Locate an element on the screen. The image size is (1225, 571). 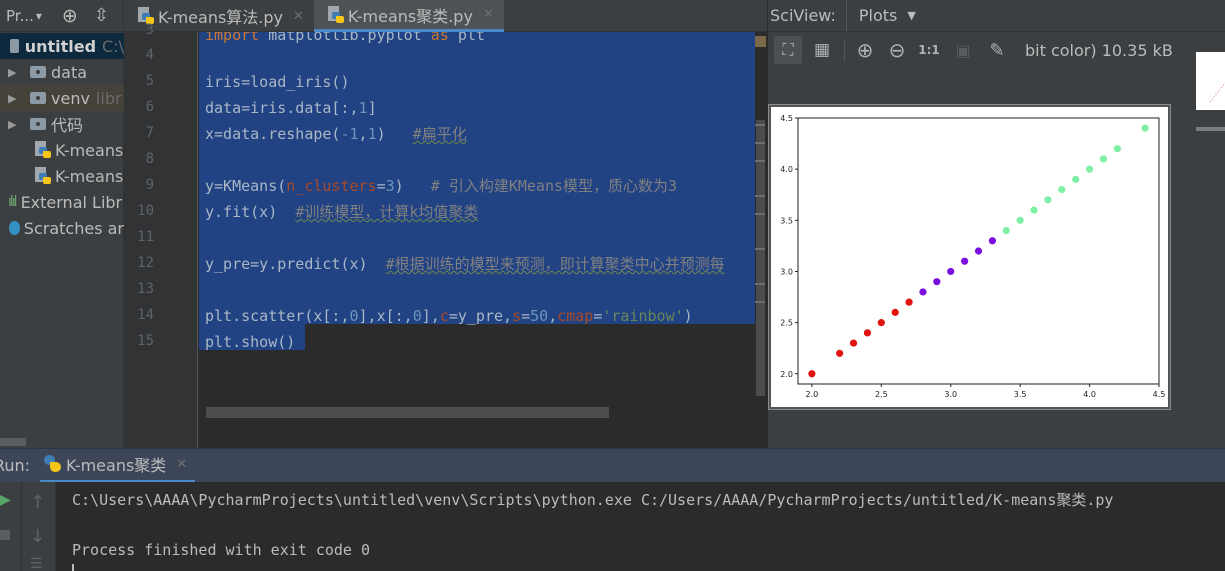
thumbnail-scrollbar is located at coordinates (1210, 129).